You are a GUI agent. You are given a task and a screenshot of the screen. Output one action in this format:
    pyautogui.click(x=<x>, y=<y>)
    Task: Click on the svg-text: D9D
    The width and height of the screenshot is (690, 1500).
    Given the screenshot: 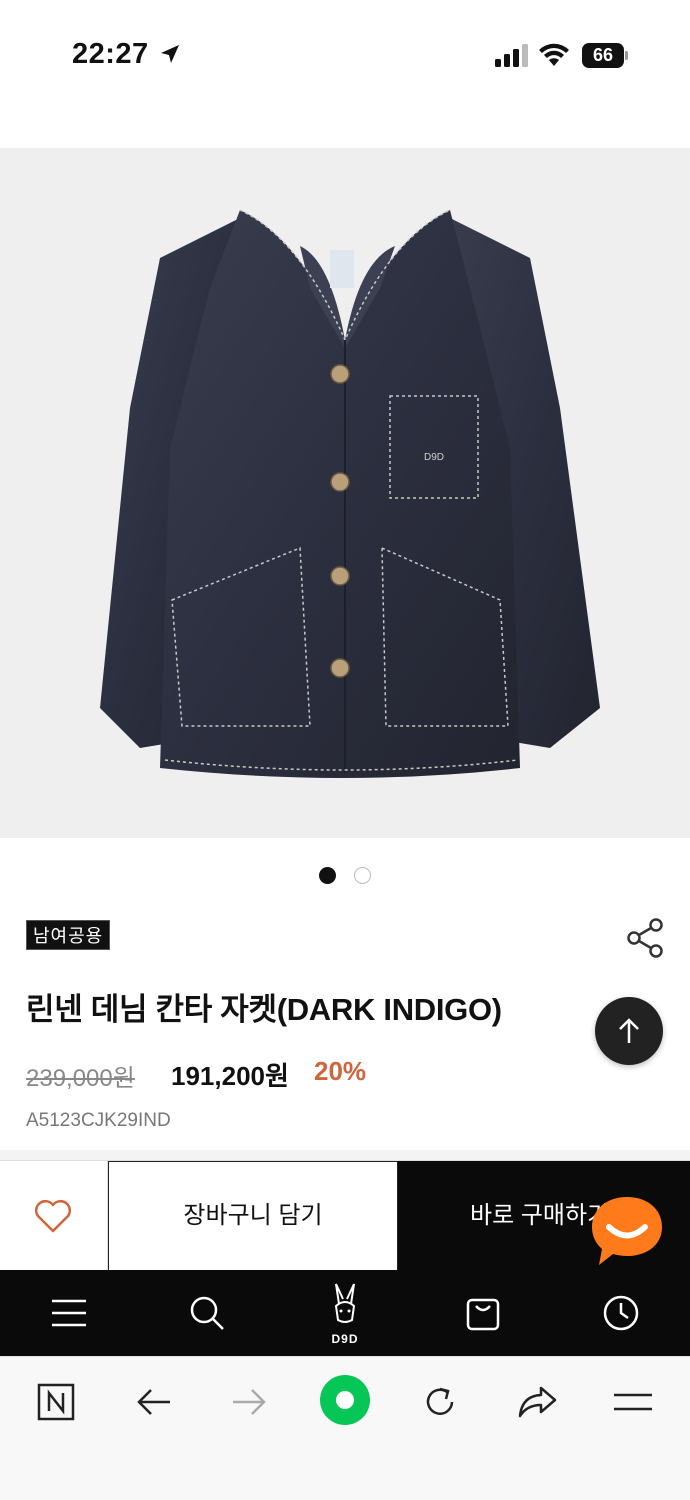 What is the action you would take?
    pyautogui.click(x=434, y=457)
    